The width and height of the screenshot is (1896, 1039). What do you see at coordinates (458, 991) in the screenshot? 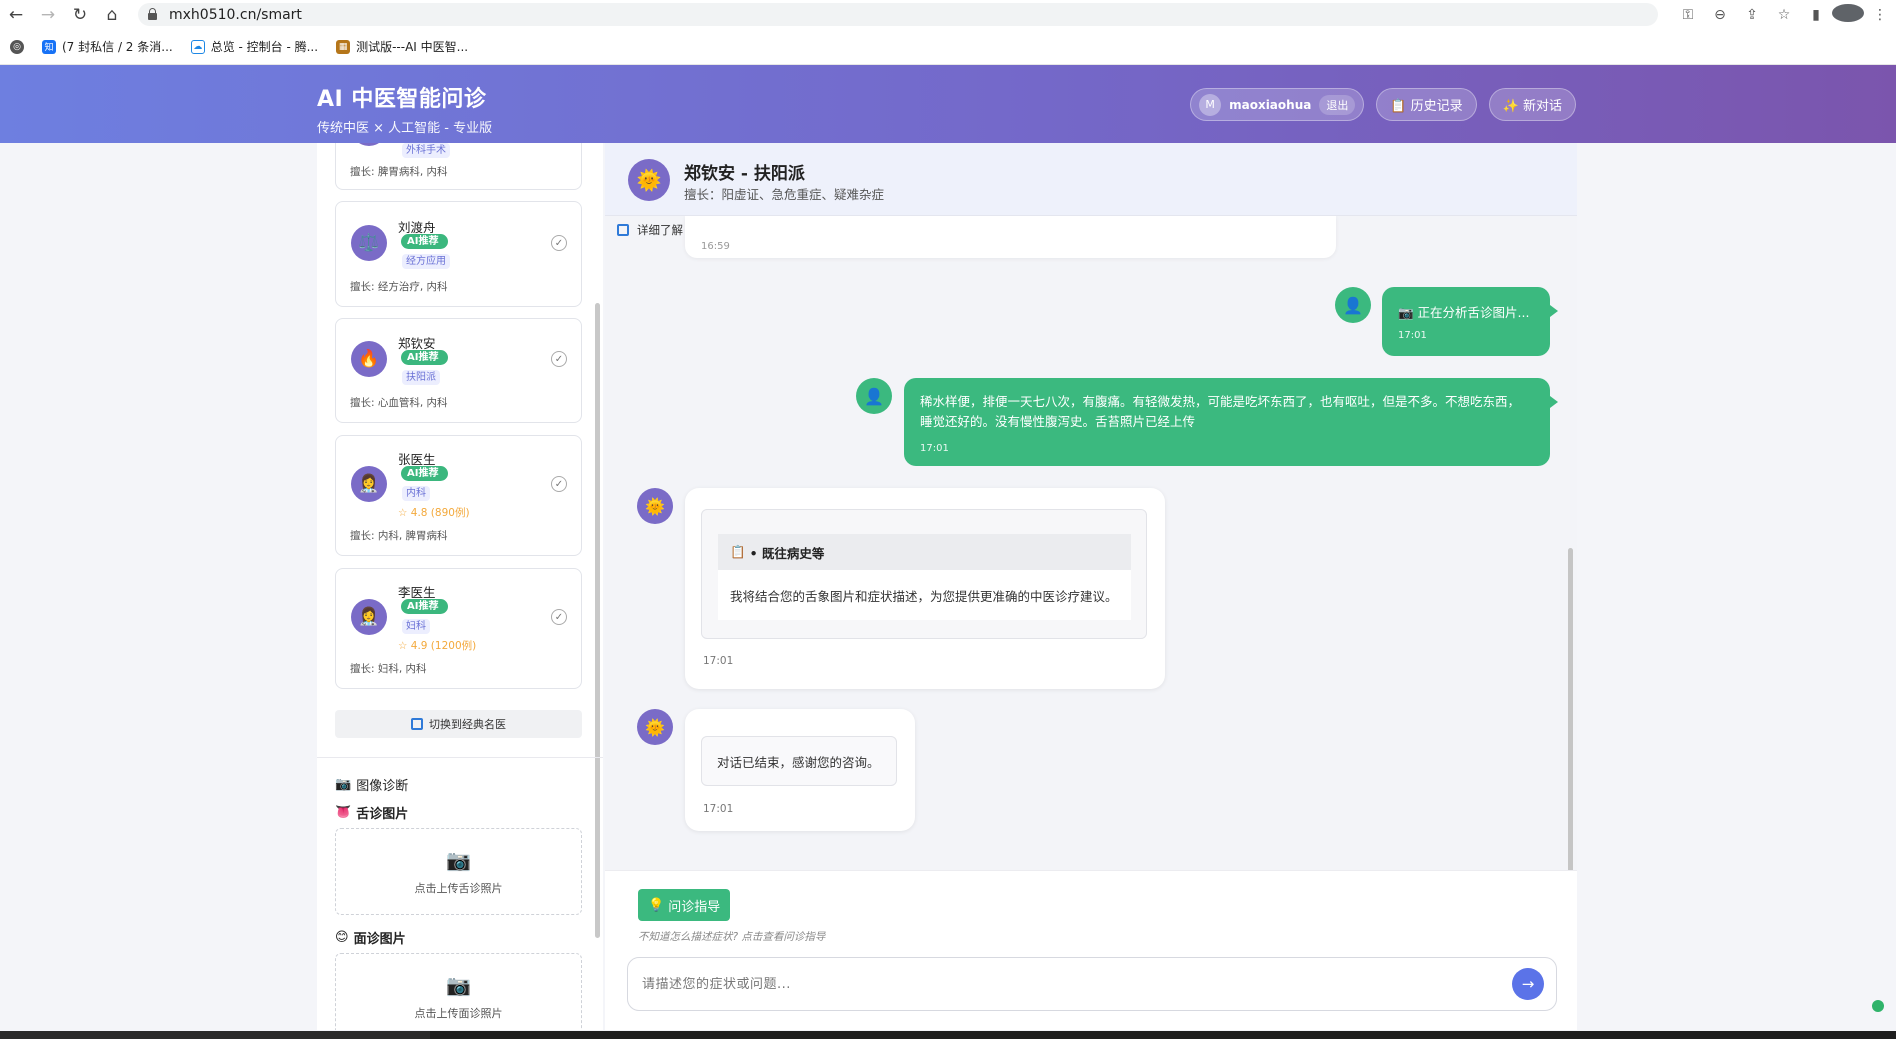
I see `face-upload-box: 📷 点击上传面诊照片` at bounding box center [458, 991].